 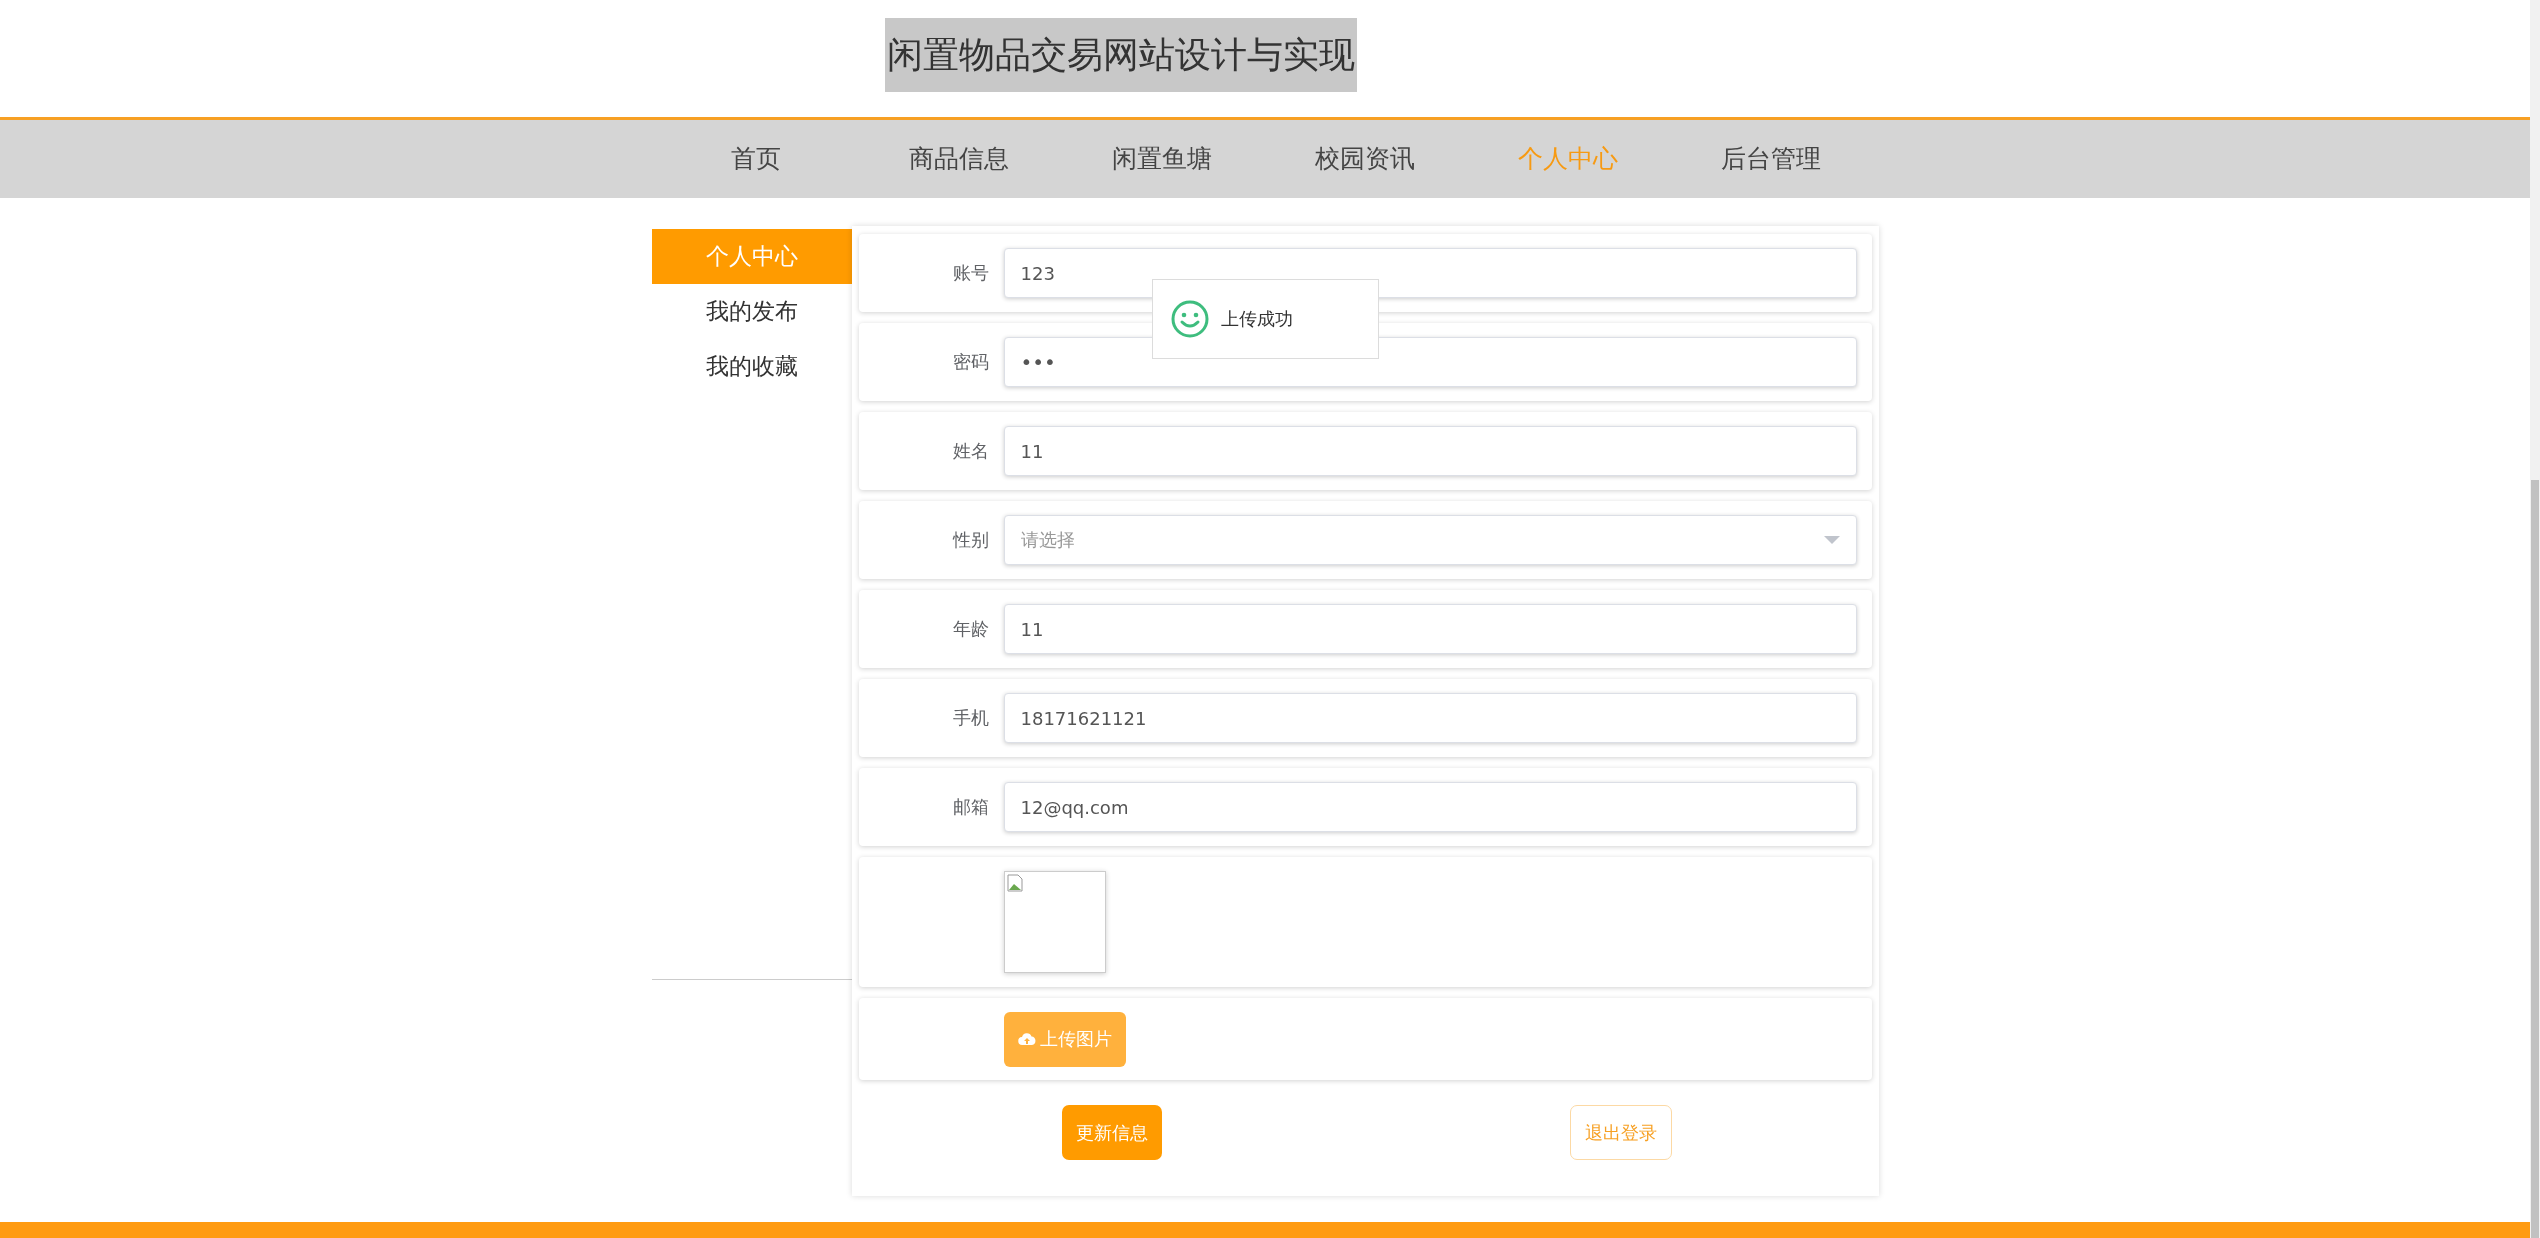 I want to click on field-label: 性别, so click(x=970, y=540).